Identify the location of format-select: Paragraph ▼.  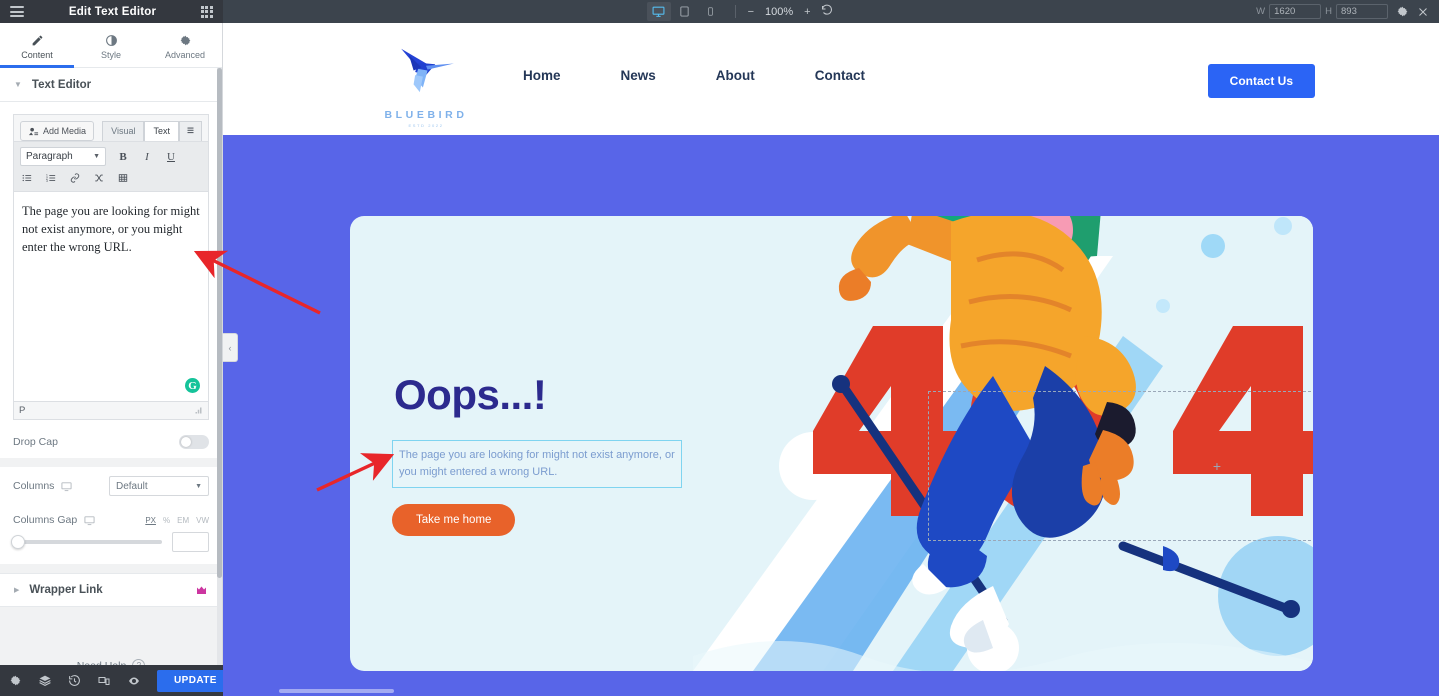
(63, 156).